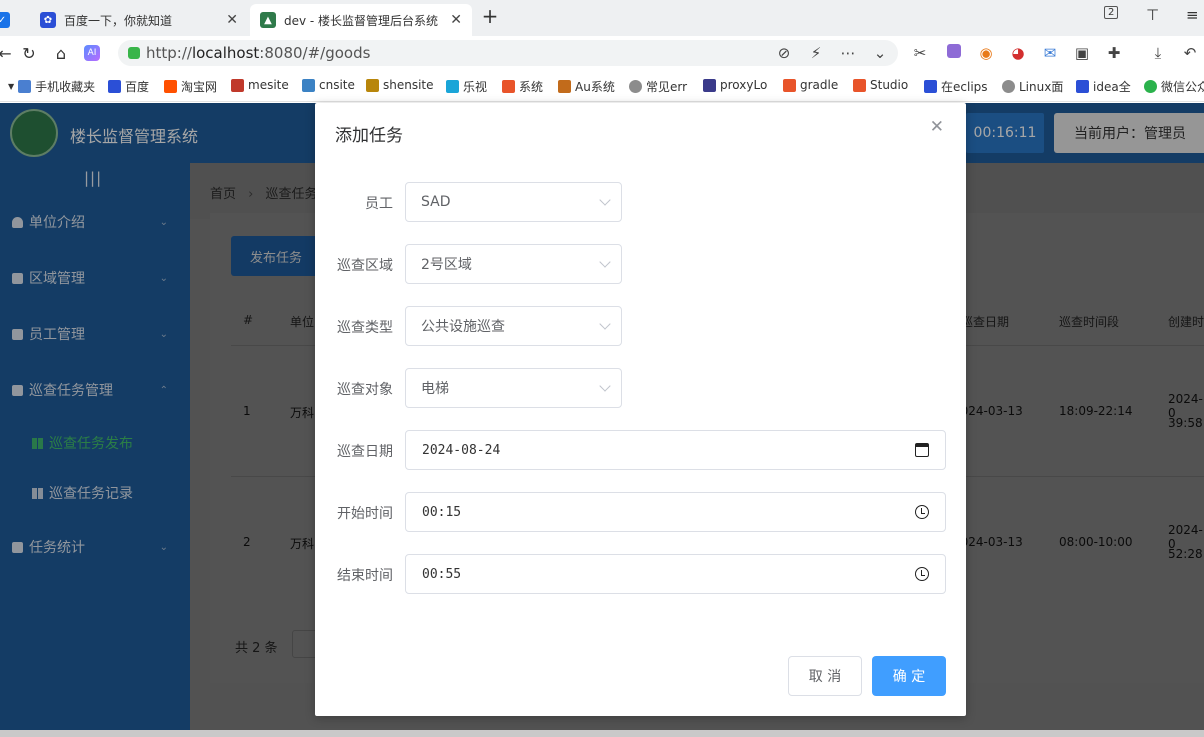 This screenshot has width=1204, height=737. Describe the element at coordinates (1152, 15) in the screenshot. I see `shirt-skin-icon: ⊤` at that location.